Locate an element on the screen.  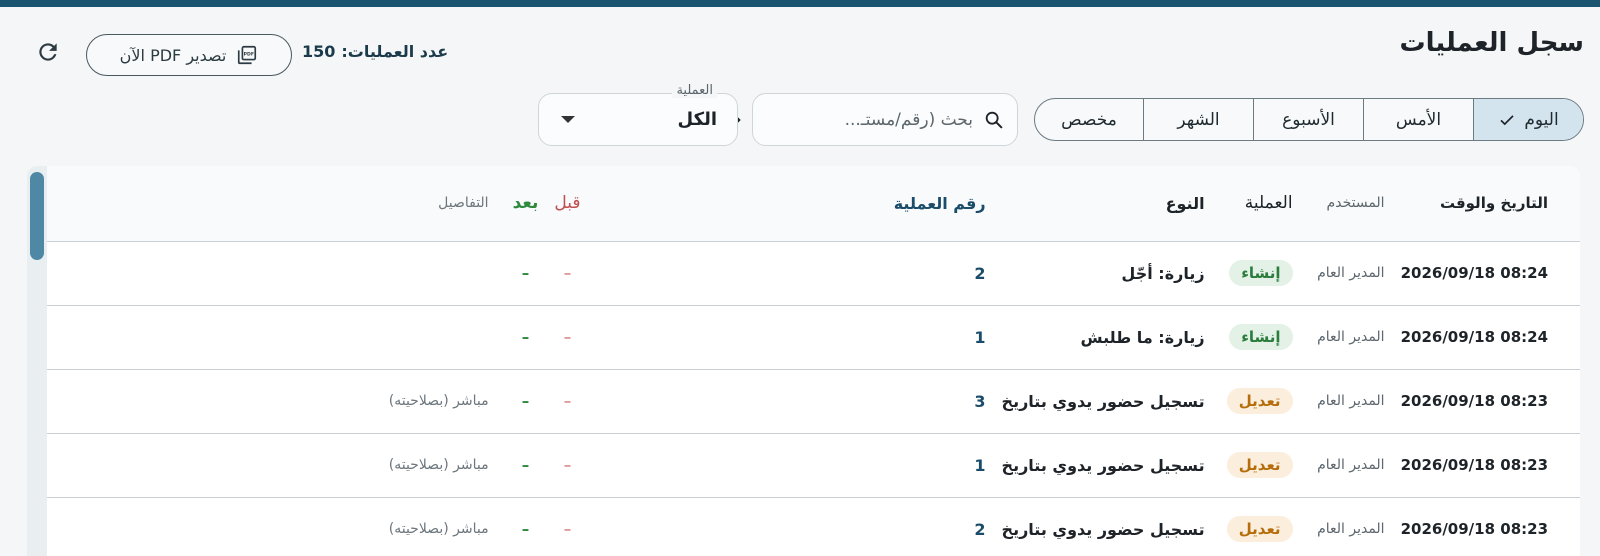
date-range-selector: اليوم الأمس الأسبوع الشهر مخصص is located at coordinates (1309, 119).